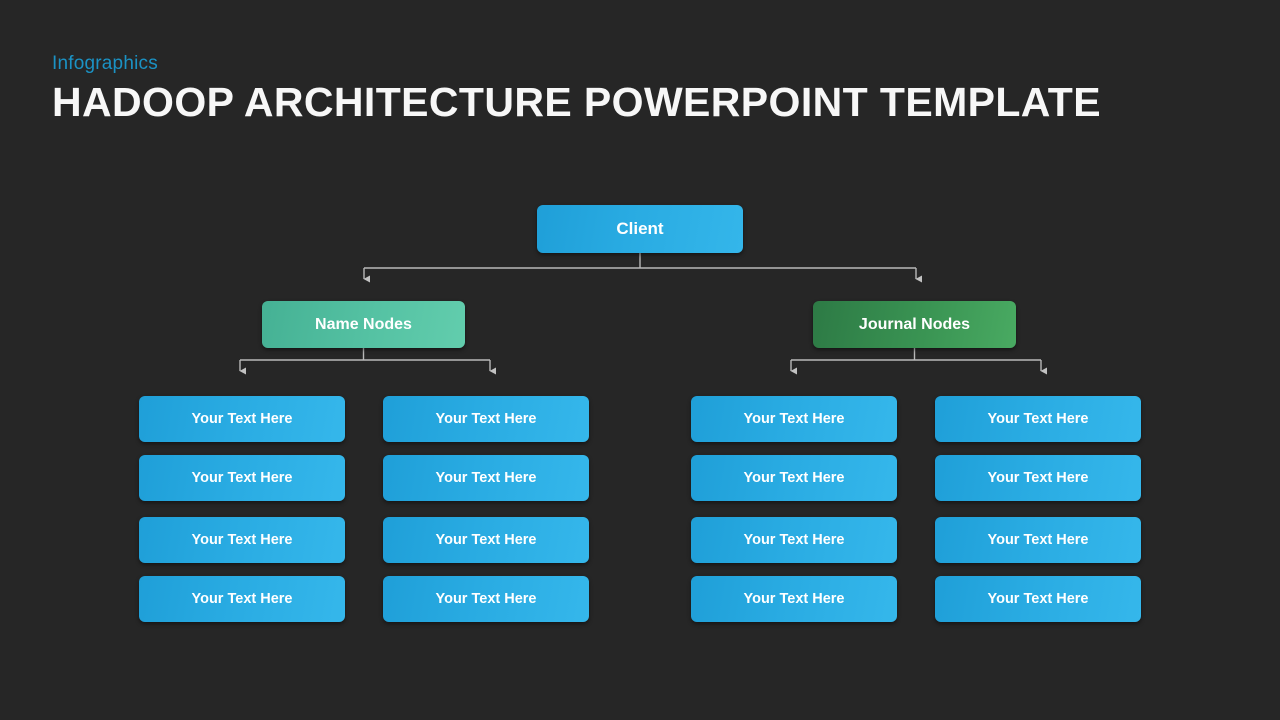 This screenshot has height=720, width=1280. What do you see at coordinates (918, 361) in the screenshot?
I see `connector-journal-nodes-to-columns` at bounding box center [918, 361].